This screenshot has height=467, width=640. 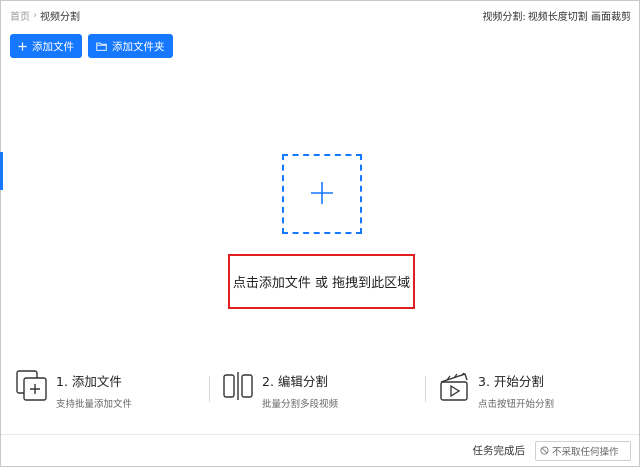 I want to click on drop-hint-text: 点击添加文件 或 拖拽到此区域, so click(x=321, y=283).